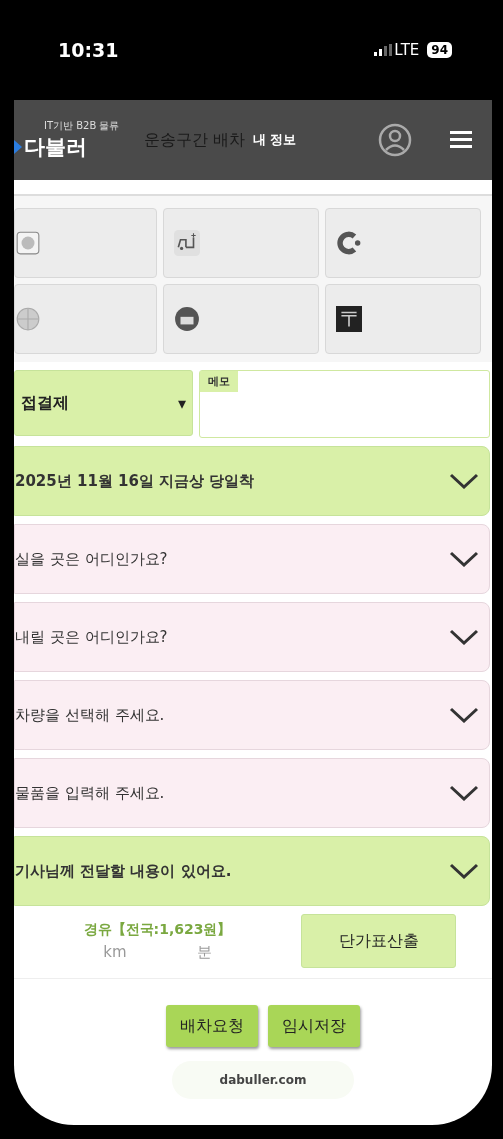 The image size is (503, 1139). What do you see at coordinates (219, 381) in the screenshot?
I see `memo-label: 메모` at bounding box center [219, 381].